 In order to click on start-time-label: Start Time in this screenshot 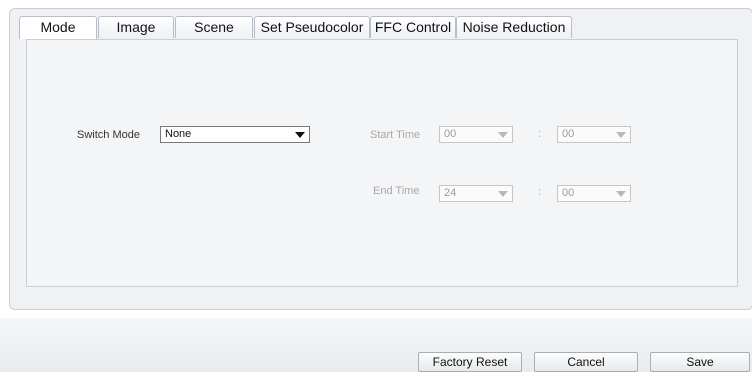, I will do `click(395, 135)`.